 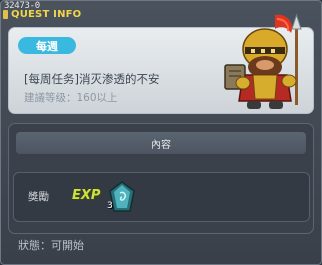 I want to click on quest-type-badge: 每週, so click(x=47, y=45).